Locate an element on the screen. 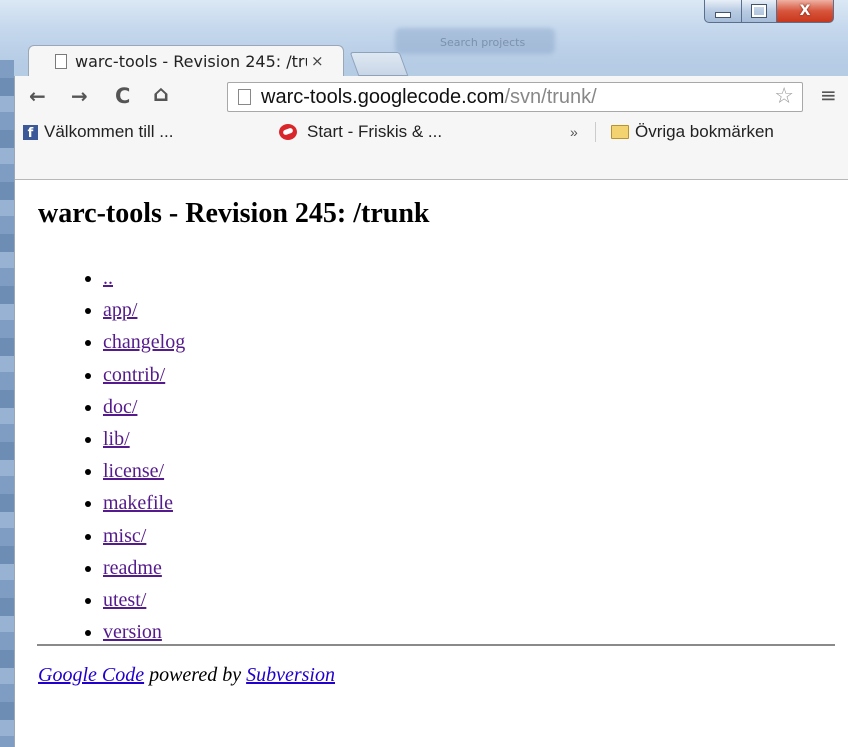 The height and width of the screenshot is (747, 848). active-tab: warc-tools - Revision 245: /trunk × is located at coordinates (186, 60).